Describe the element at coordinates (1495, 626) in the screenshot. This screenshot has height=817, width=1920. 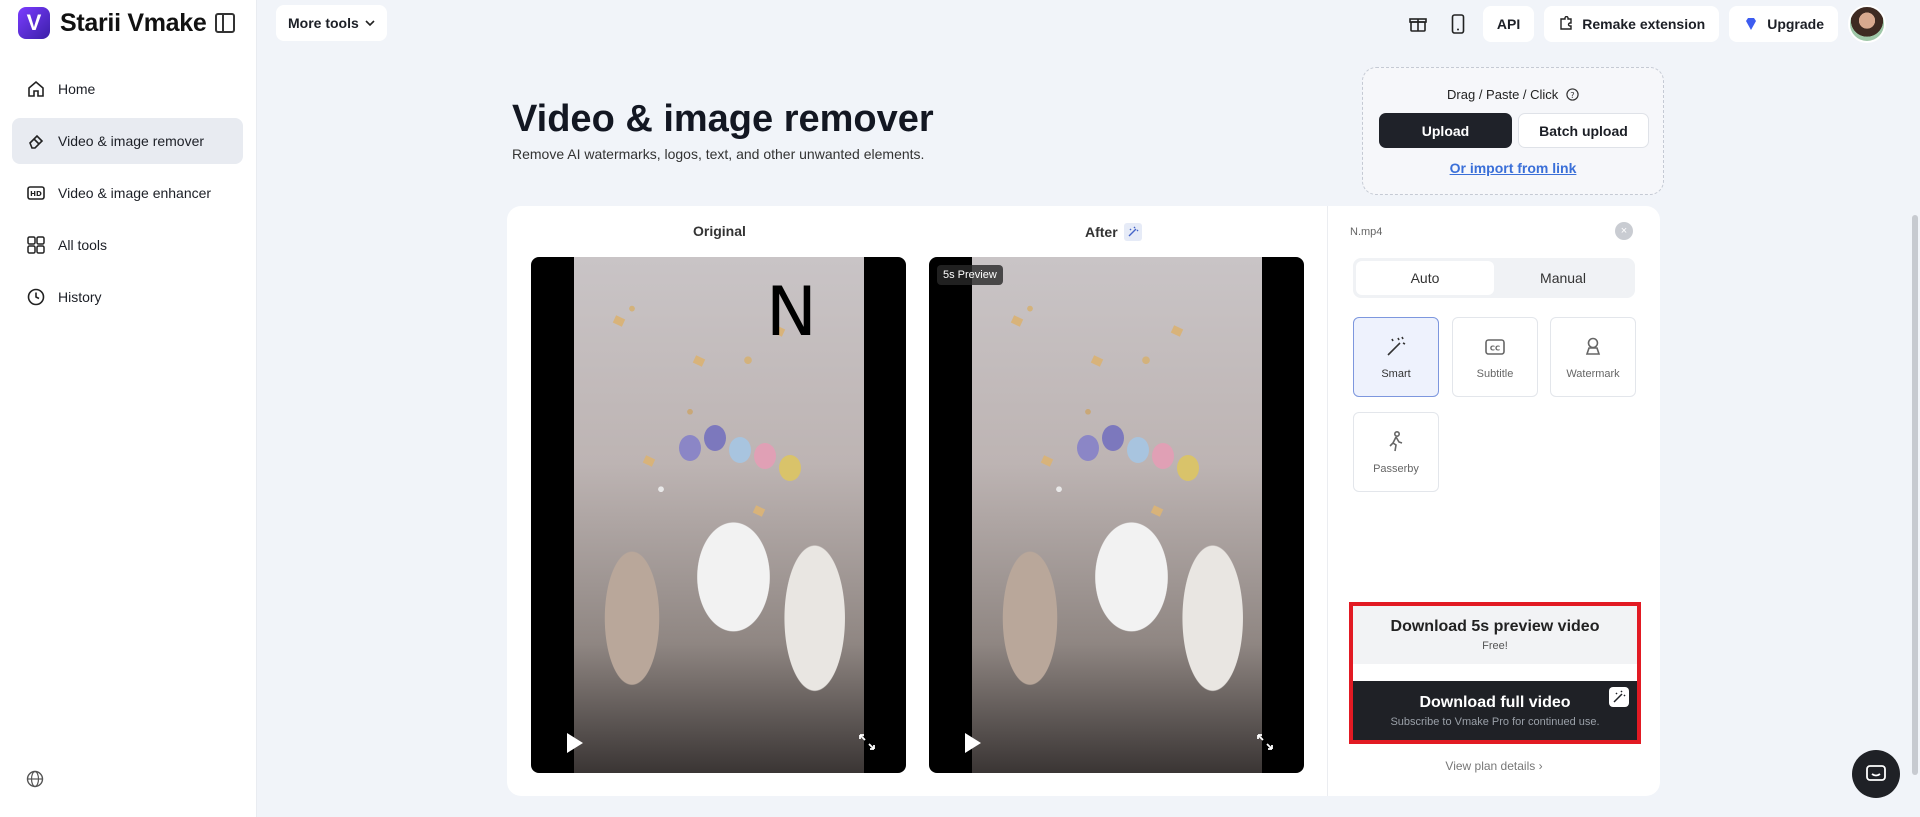
I see `download-preview-title: Download 5s preview video` at that location.